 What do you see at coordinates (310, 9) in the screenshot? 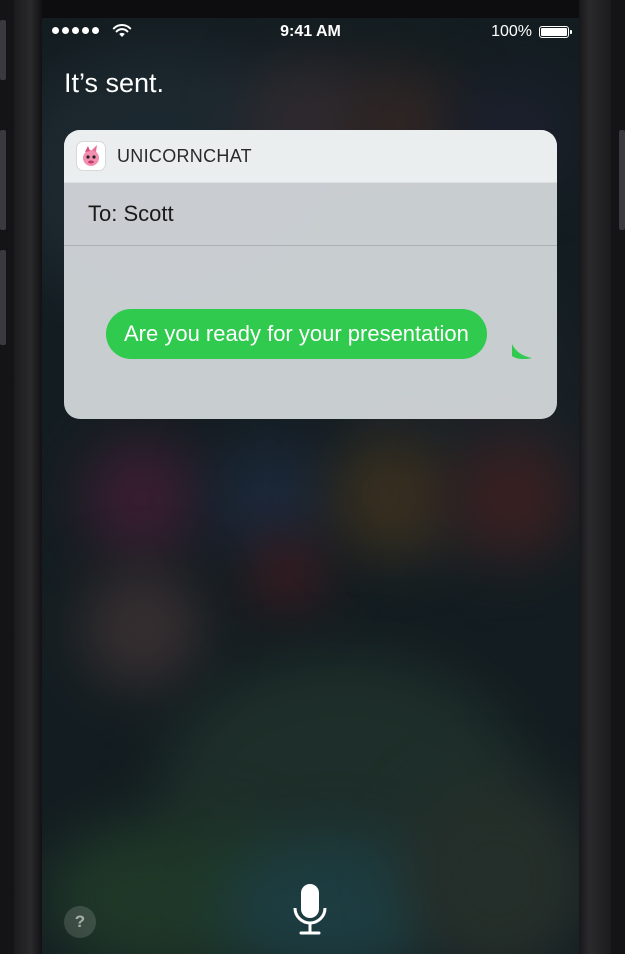
I see `device-bezel-top` at bounding box center [310, 9].